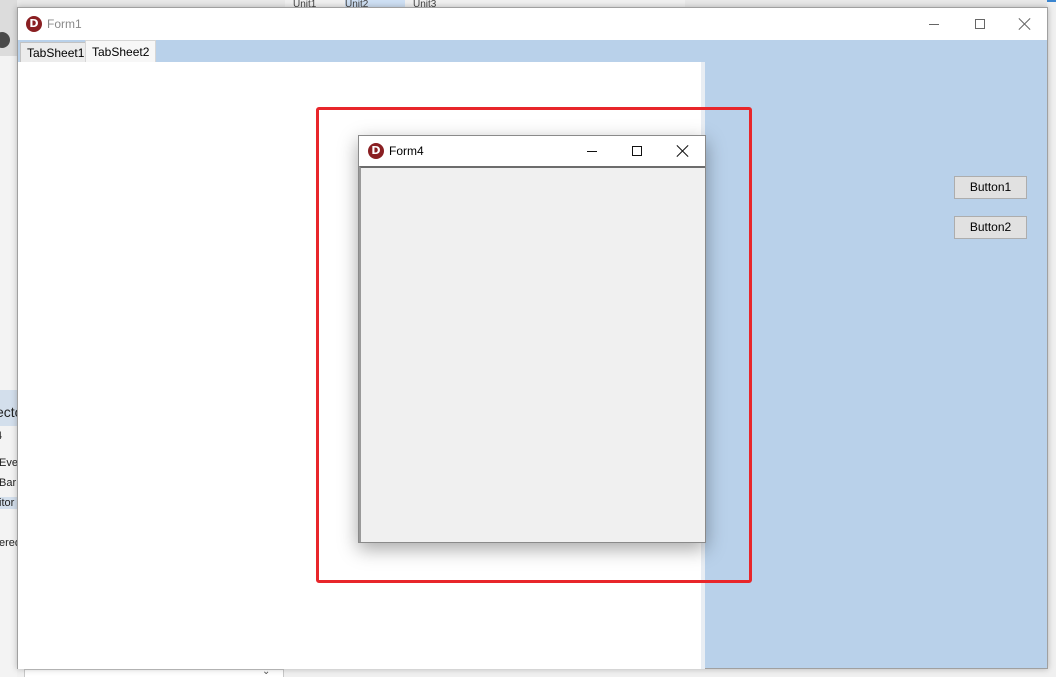  I want to click on maximize-button, so click(980, 24).